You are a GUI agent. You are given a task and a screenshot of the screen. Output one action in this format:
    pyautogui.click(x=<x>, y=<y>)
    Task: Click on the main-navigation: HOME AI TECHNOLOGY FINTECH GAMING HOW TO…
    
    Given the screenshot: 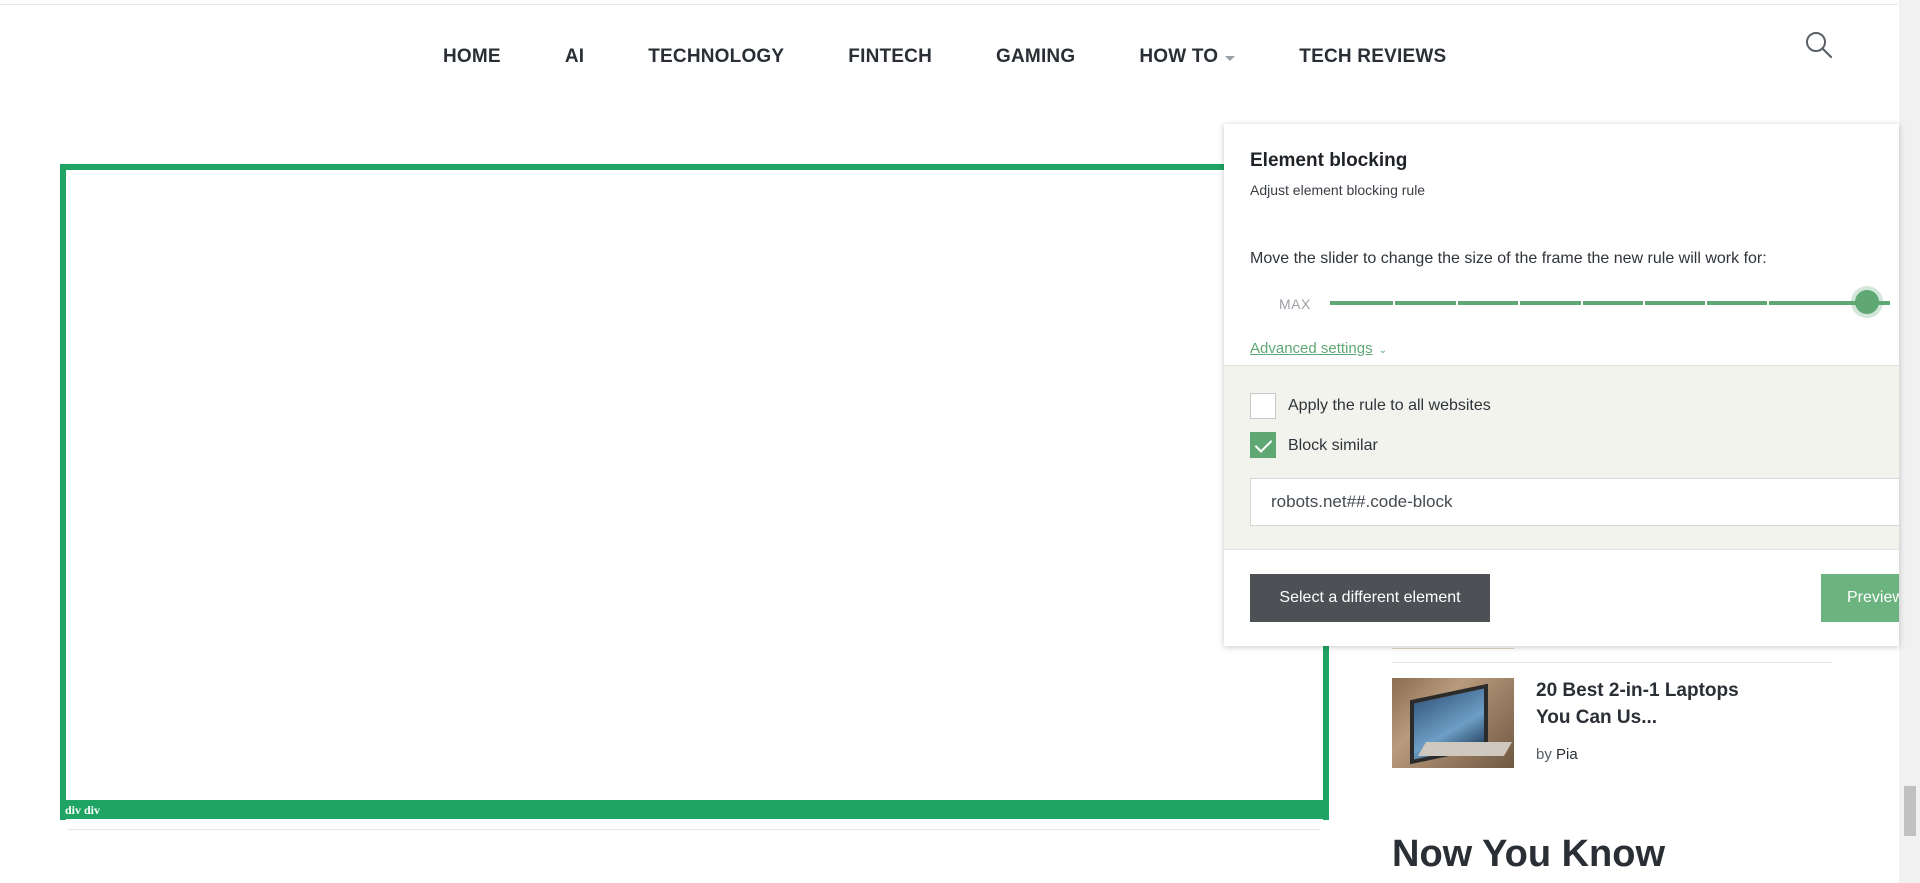 What is the action you would take?
    pyautogui.click(x=944, y=57)
    